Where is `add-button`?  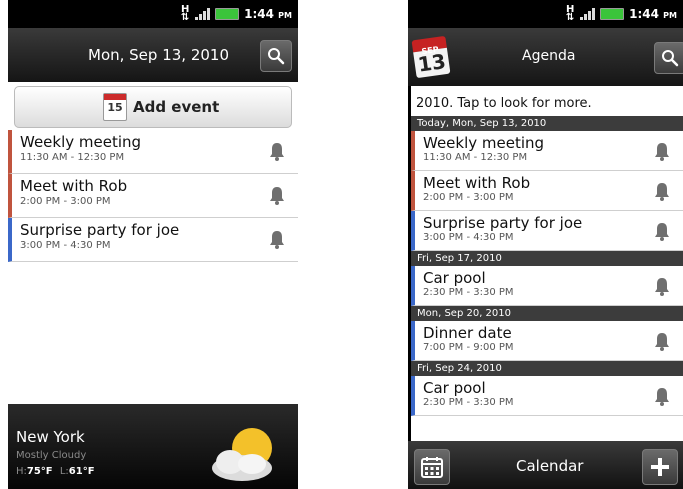
add-button is located at coordinates (660, 467).